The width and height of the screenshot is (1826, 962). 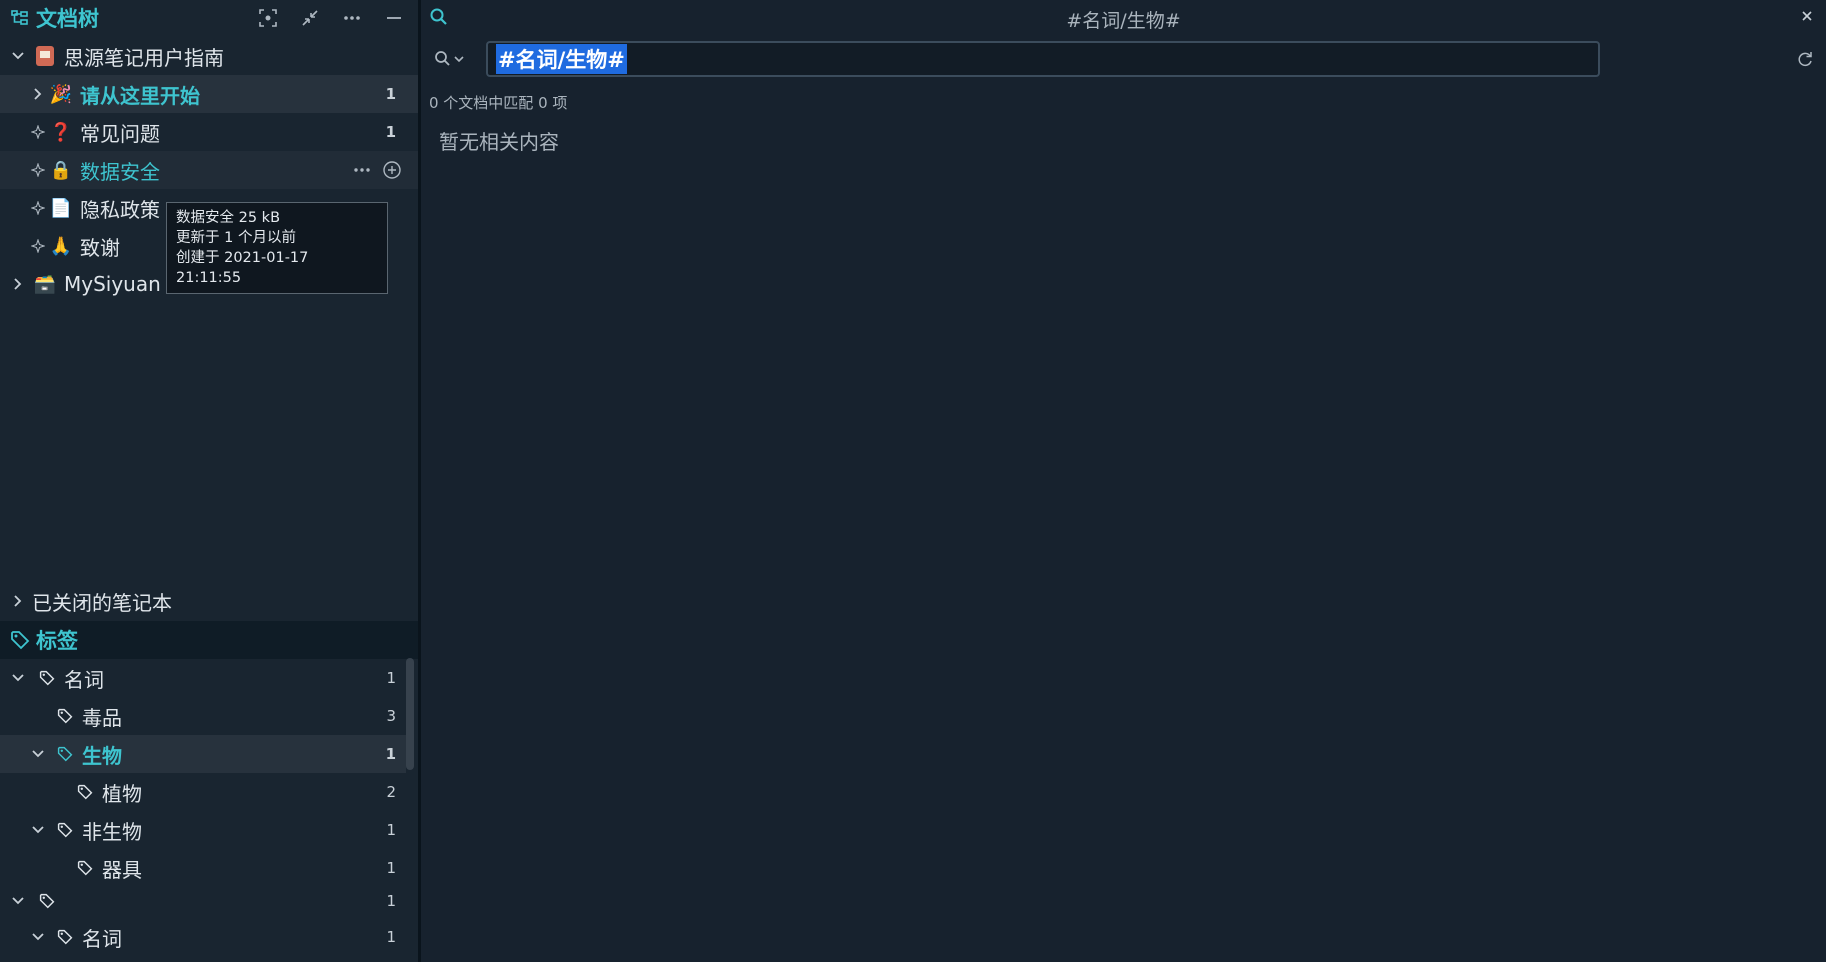 I want to click on tag-item: 器具 1, so click(x=209, y=868).